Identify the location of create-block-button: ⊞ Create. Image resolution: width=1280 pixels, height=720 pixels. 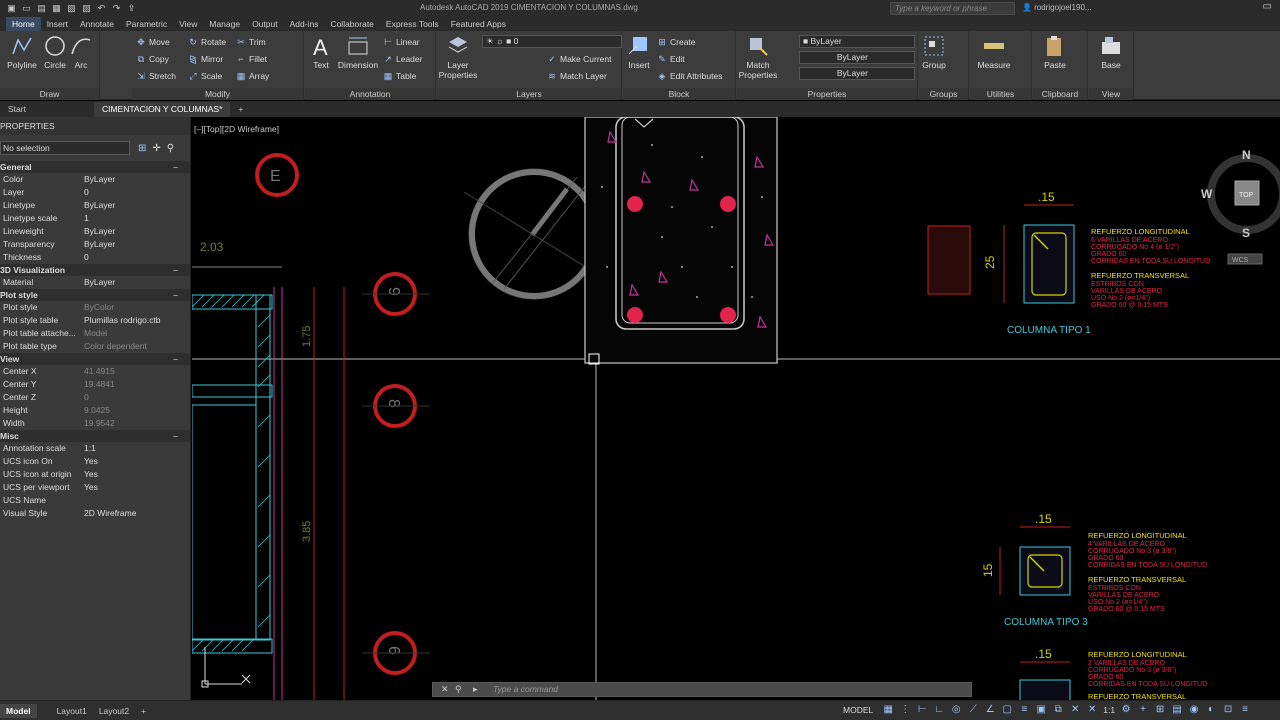
(676, 42).